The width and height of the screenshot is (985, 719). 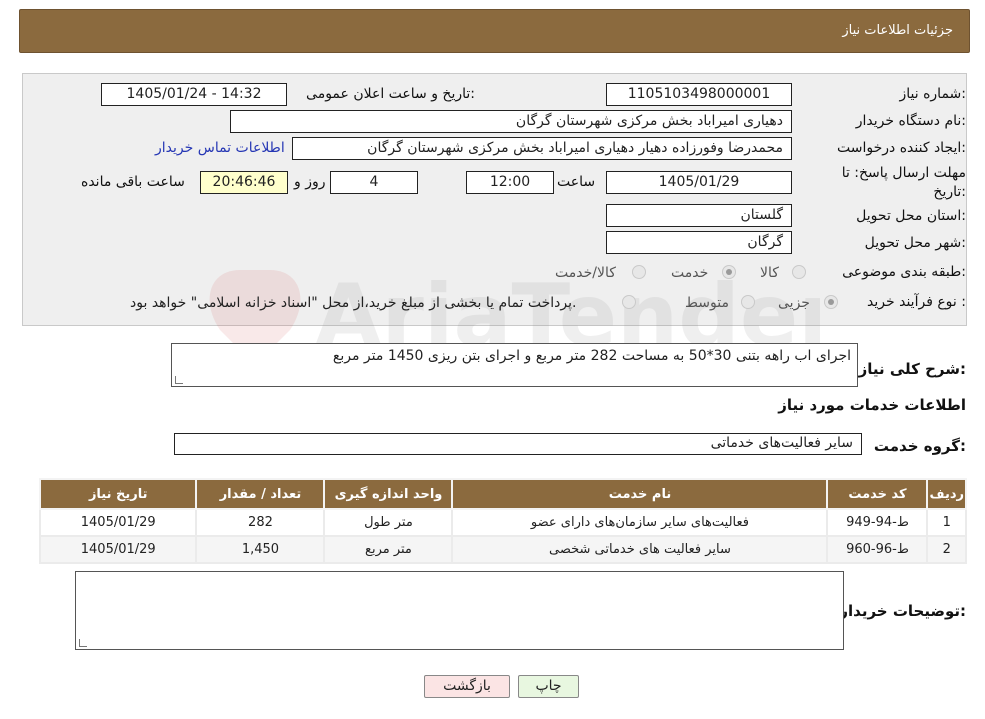 I want to click on deadline-time-field: 12:00, so click(x=510, y=182).